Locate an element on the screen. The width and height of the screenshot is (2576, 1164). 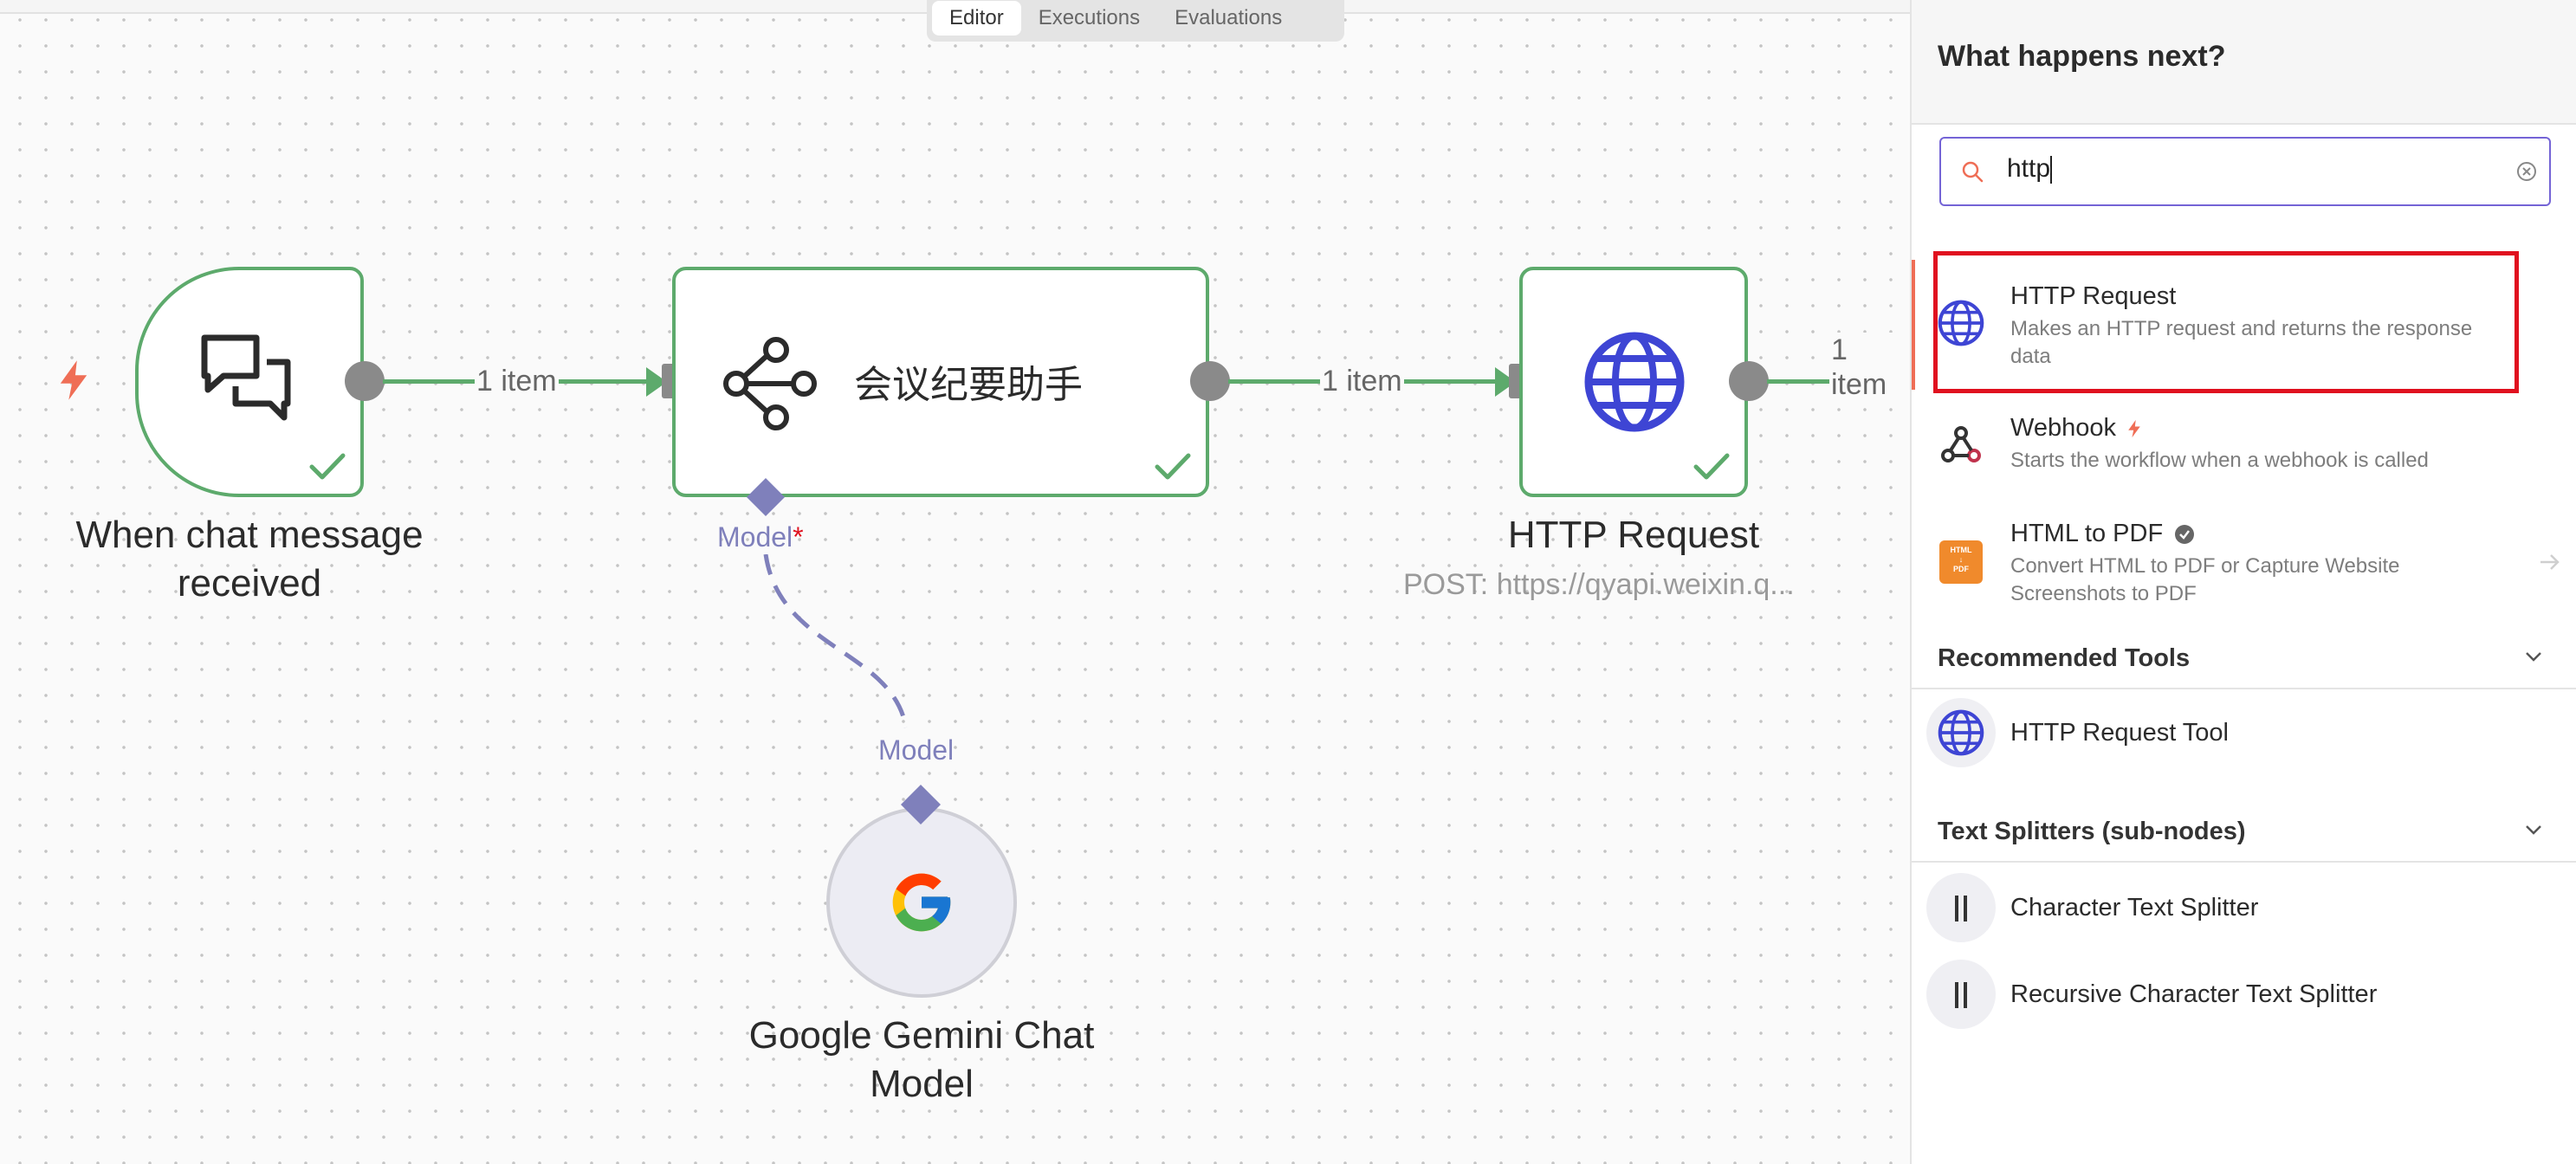
view-tabs: Editor Executions Evaluations is located at coordinates (1135, 21).